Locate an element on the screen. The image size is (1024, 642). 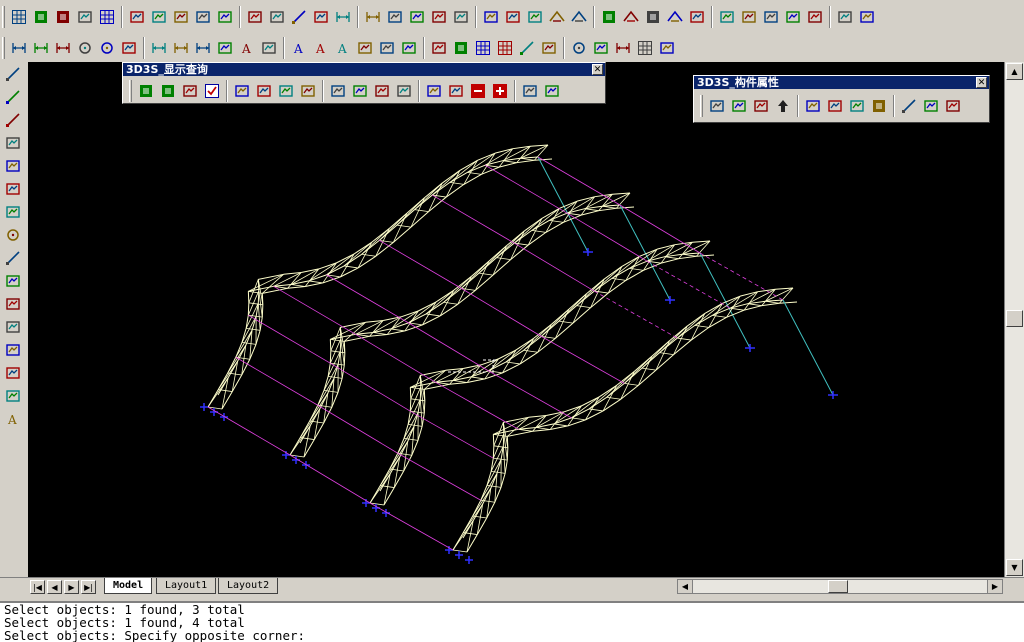
polyline-icon is located at coordinates (13, 120).